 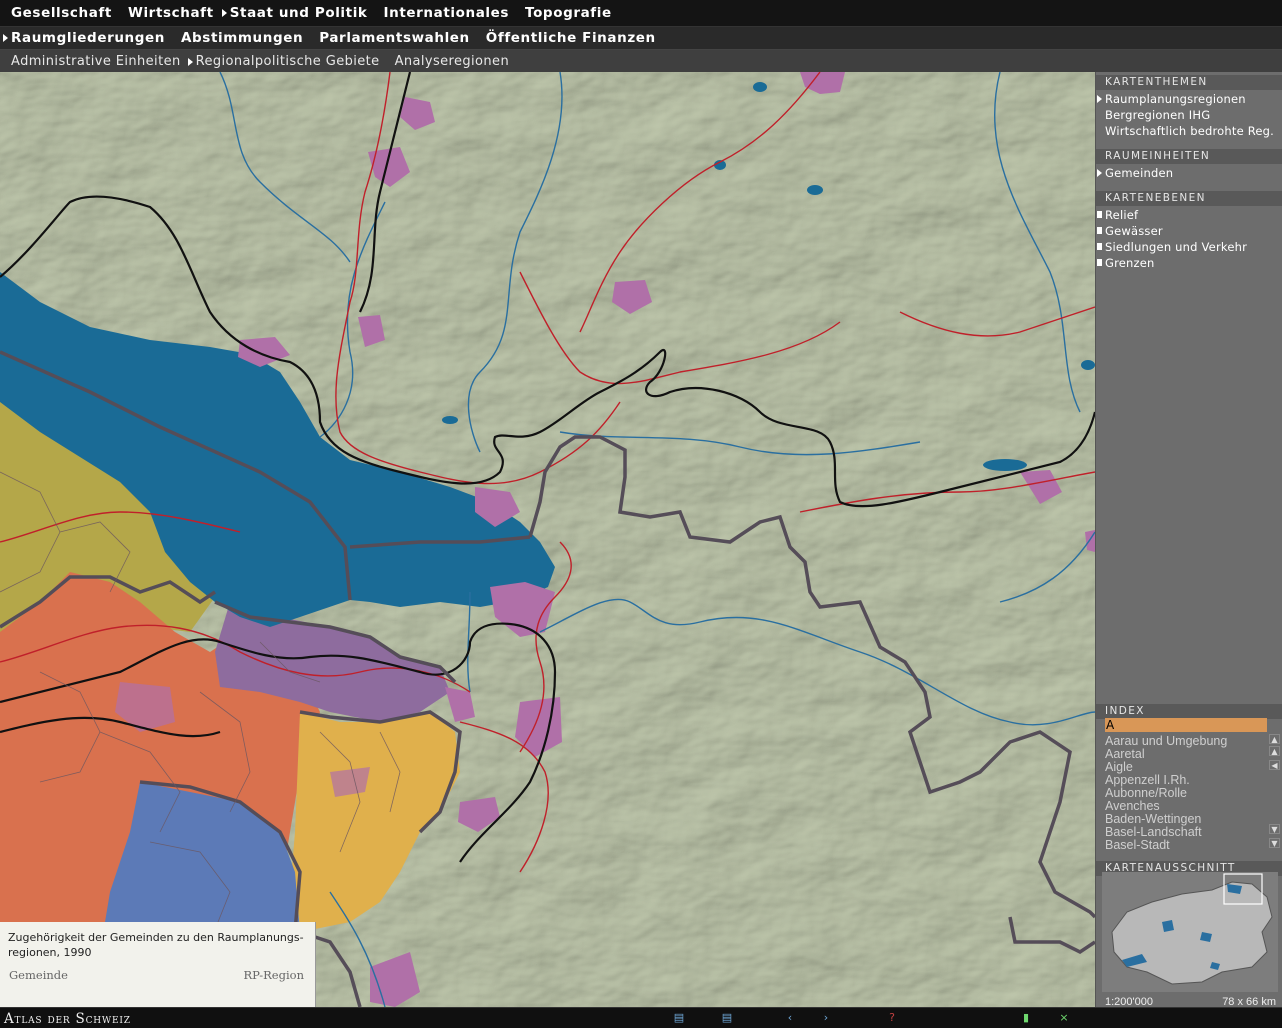 I want to click on index-item: Basel-Stadt, so click(x=1137, y=845).